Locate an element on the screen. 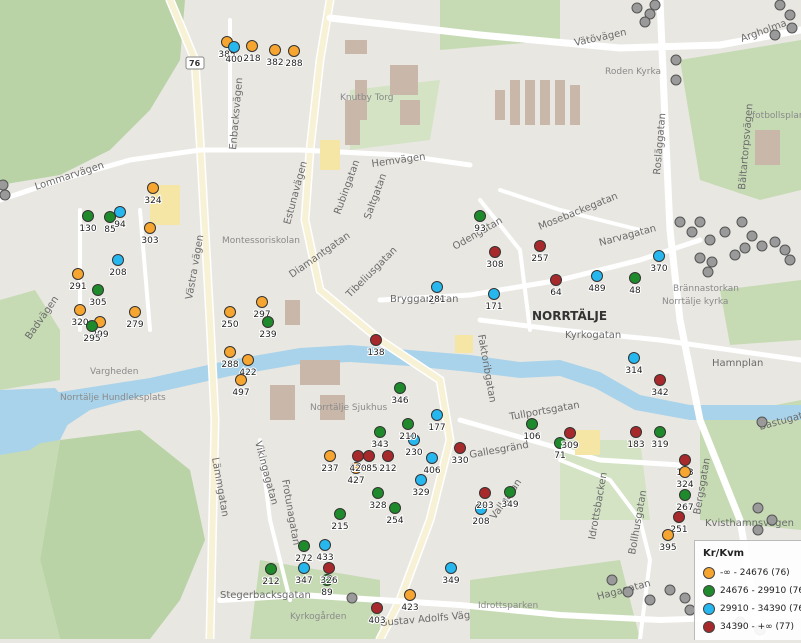 This screenshot has width=801, height=643. svg-text: Knutby Torg is located at coordinates (366, 98).